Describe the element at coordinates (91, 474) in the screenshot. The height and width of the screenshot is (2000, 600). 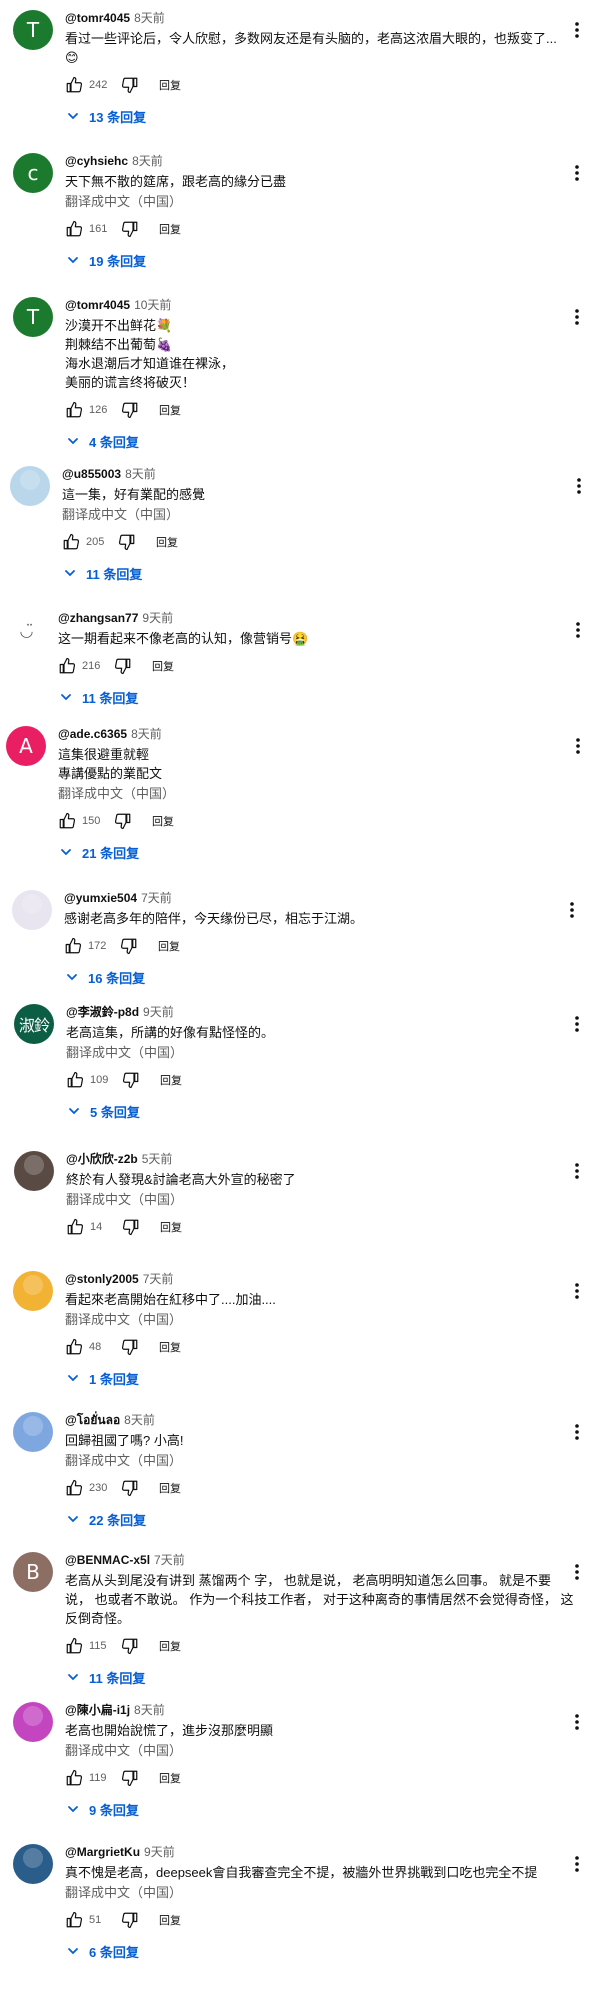
I see `author-name: @u855003` at that location.